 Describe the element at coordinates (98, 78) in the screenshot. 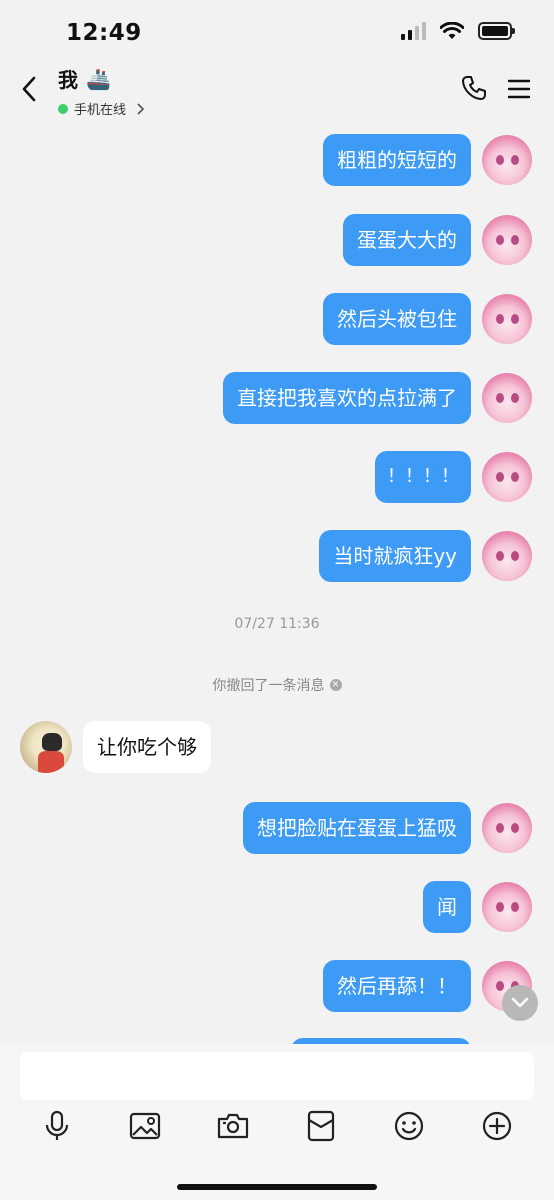

I see `ship-emoji: 🚢` at that location.